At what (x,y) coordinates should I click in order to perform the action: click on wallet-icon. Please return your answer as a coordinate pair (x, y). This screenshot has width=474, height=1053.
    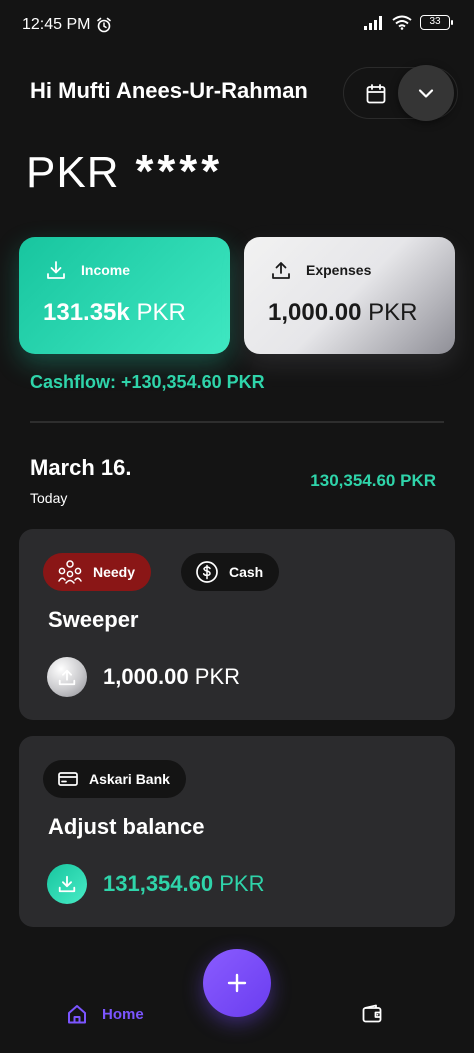
    Looking at the image, I should click on (372, 1013).